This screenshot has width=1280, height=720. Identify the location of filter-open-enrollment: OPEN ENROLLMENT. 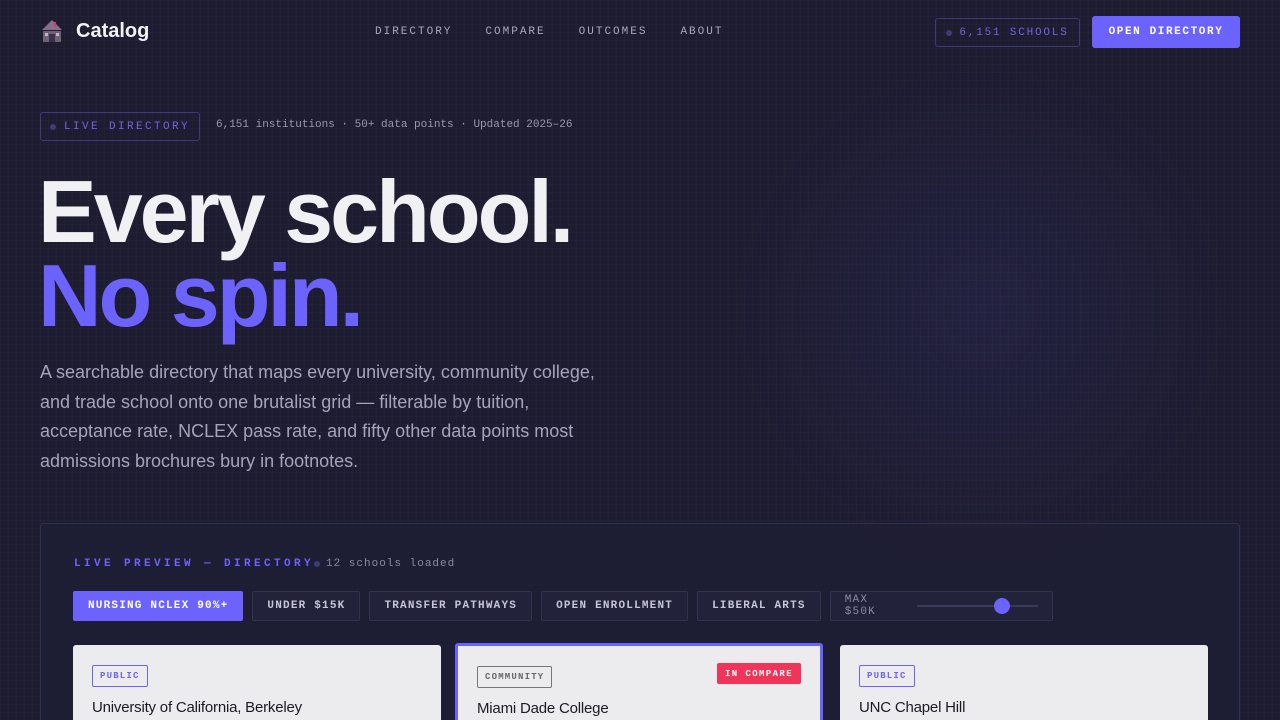
(615, 606).